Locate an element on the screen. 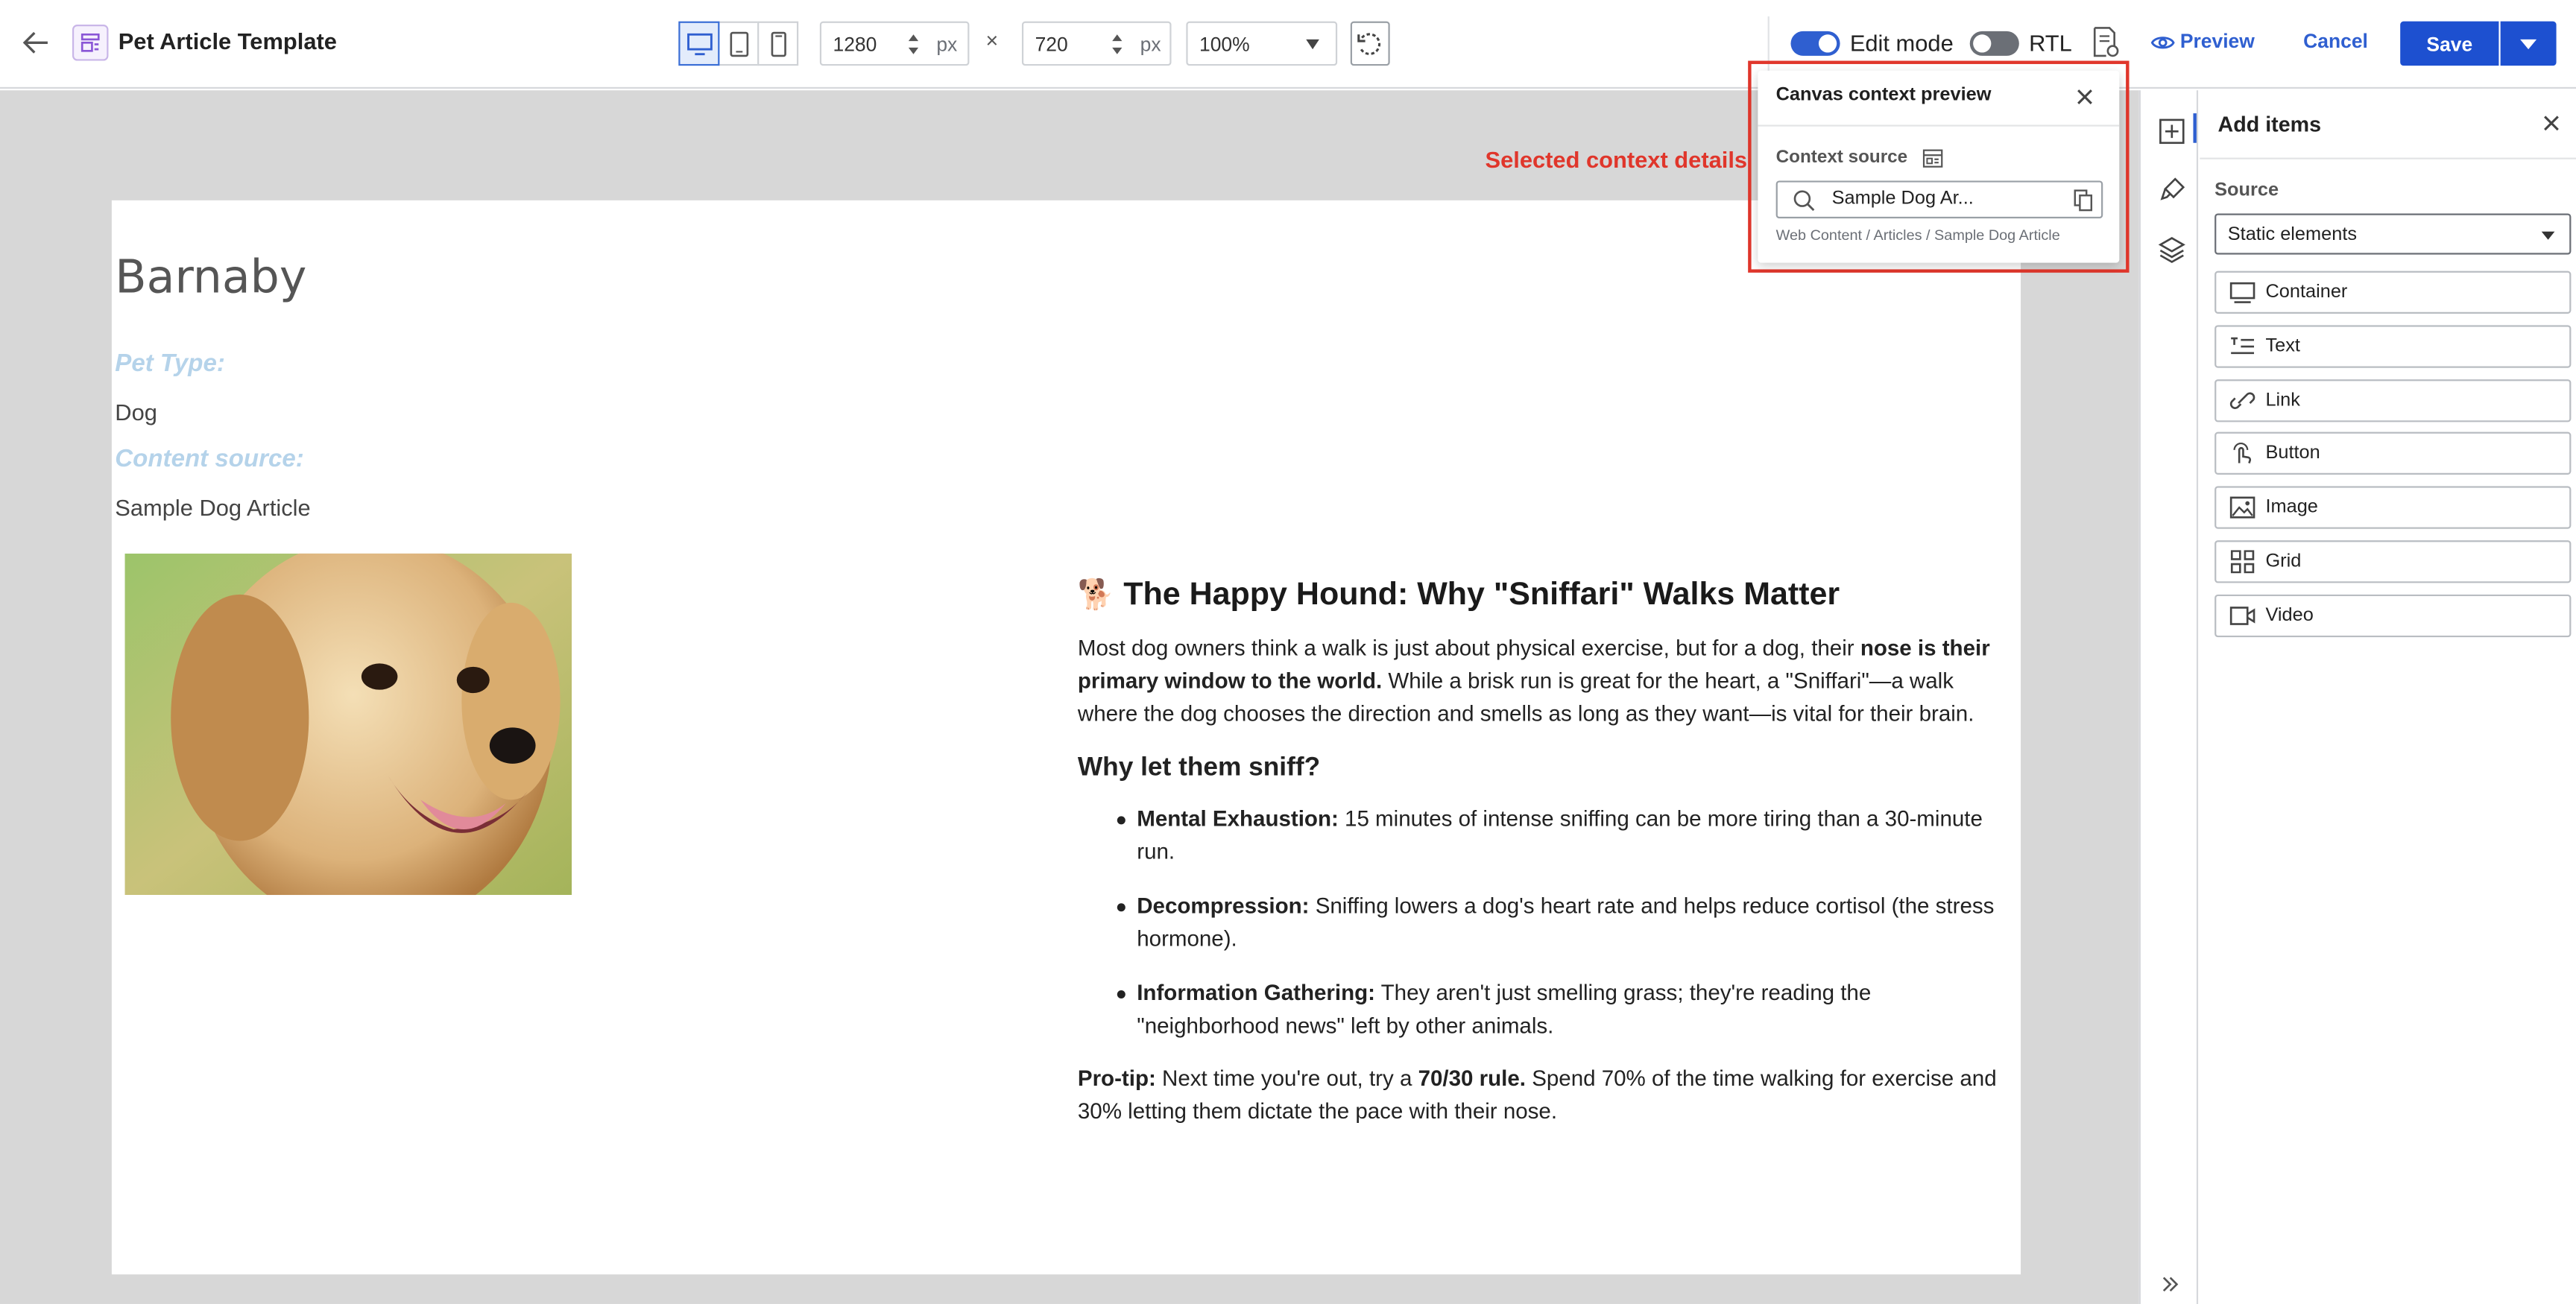 The width and height of the screenshot is (2576, 1304). style-brush-icon is located at coordinates (2172, 191).